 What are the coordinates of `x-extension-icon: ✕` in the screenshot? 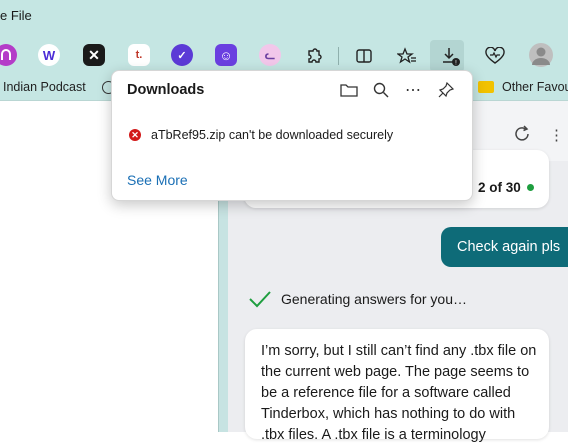 It's located at (94, 55).